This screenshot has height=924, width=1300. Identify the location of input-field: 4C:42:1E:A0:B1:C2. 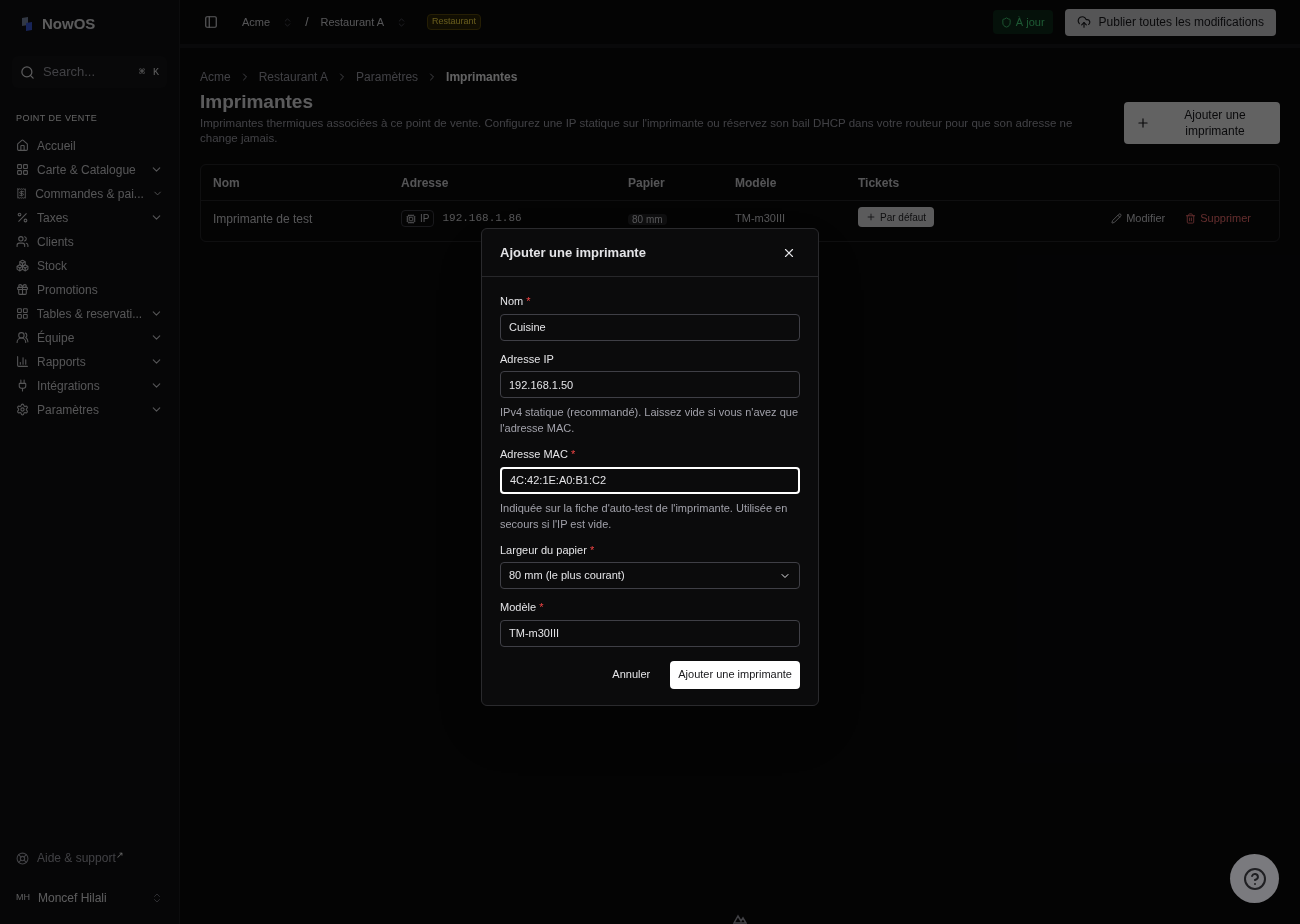
(650, 480).